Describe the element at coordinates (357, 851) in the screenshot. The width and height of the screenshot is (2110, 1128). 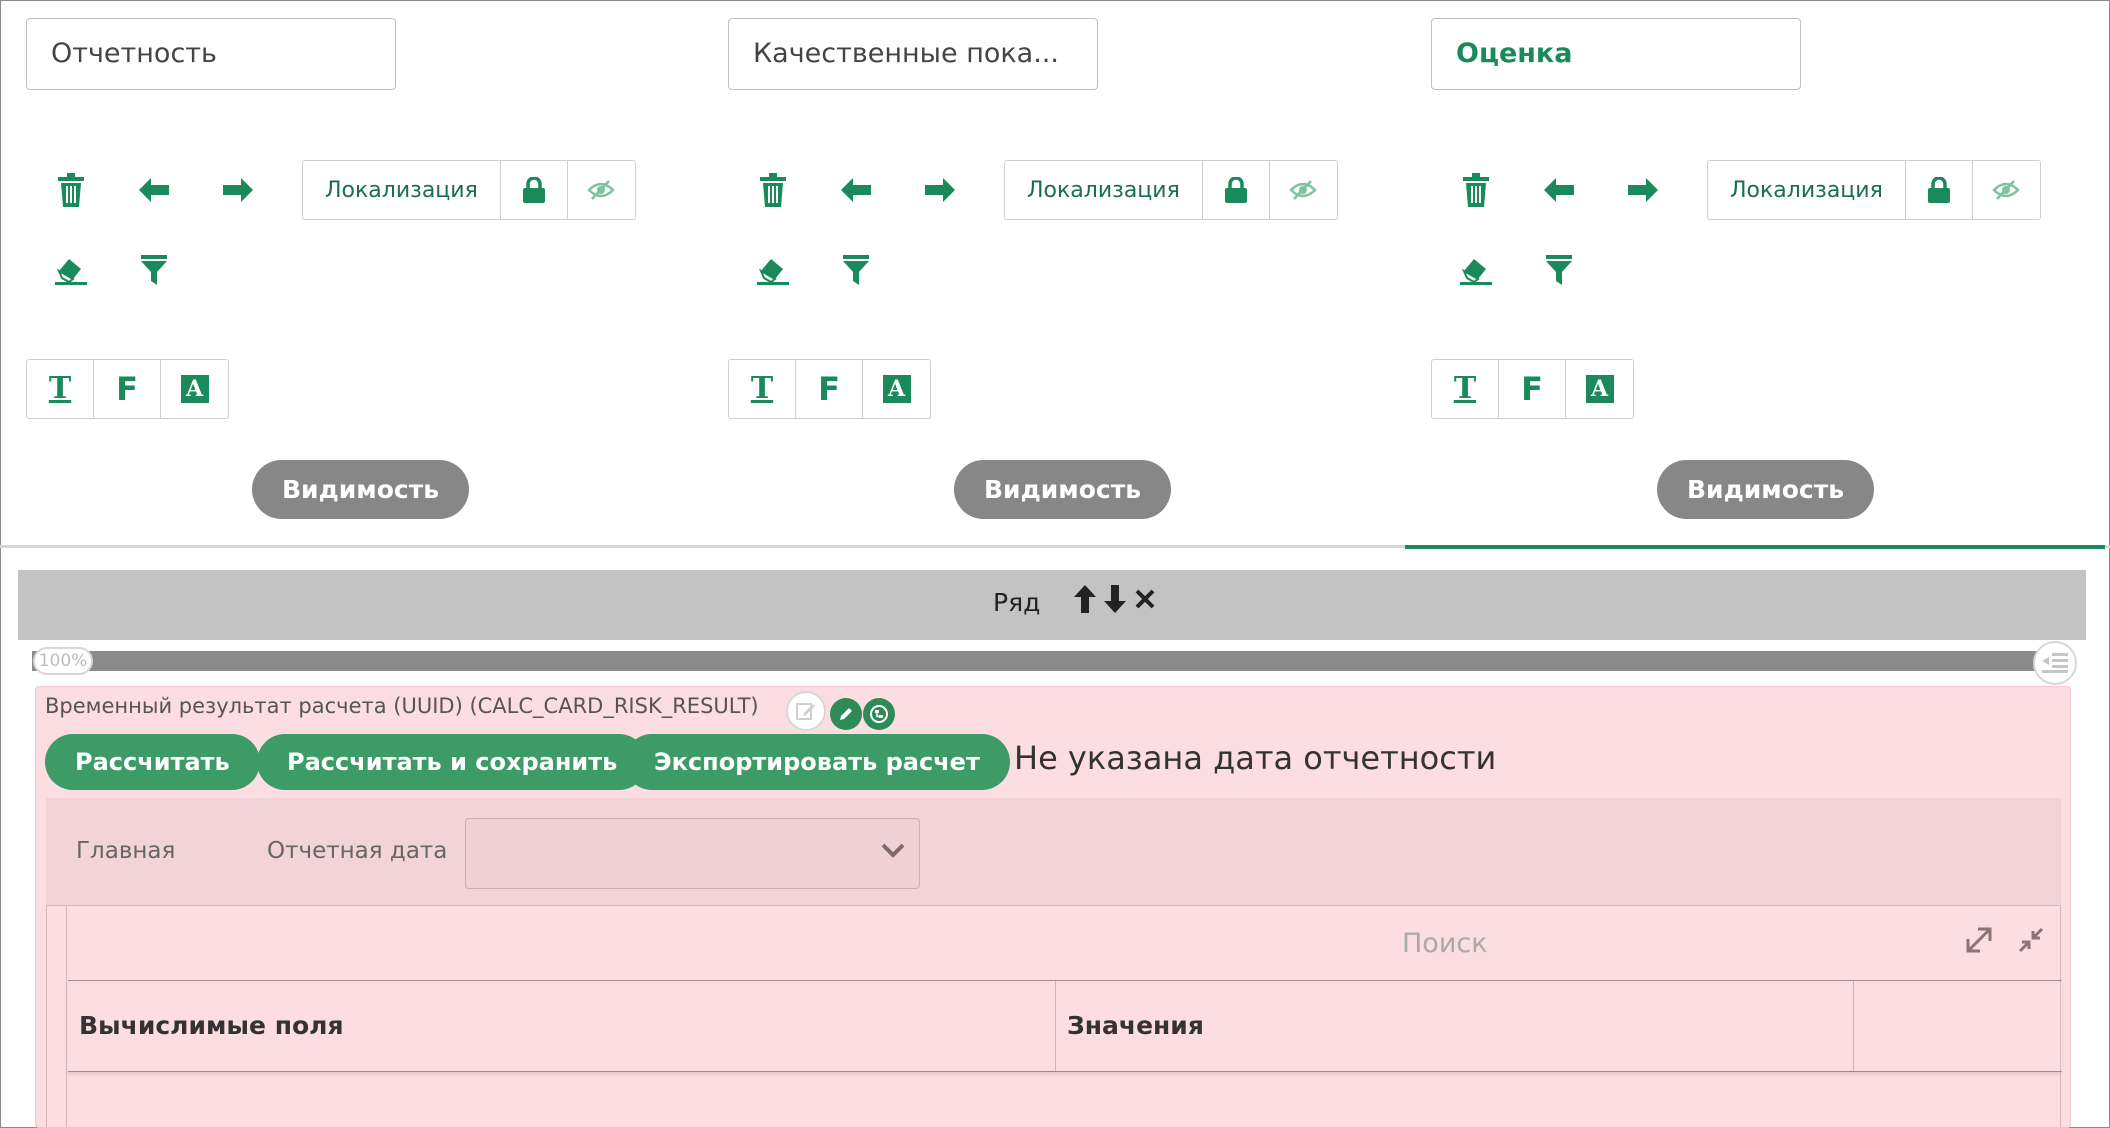
I see `report-date-label: Отчетная дата` at that location.